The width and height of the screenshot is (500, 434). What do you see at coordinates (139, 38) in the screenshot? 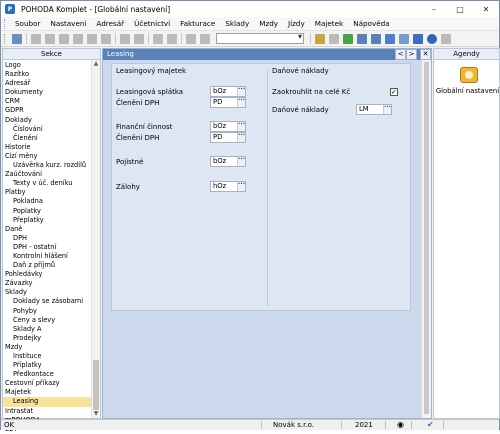
I see `tools-icon` at bounding box center [139, 38].